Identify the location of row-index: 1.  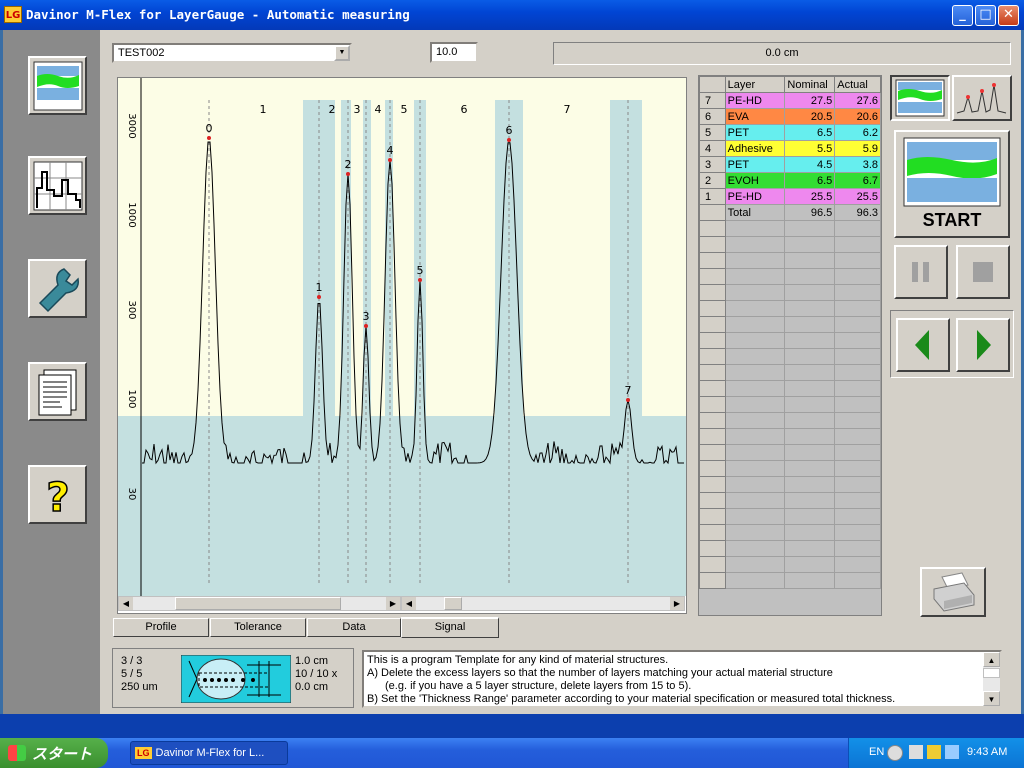
(712, 196).